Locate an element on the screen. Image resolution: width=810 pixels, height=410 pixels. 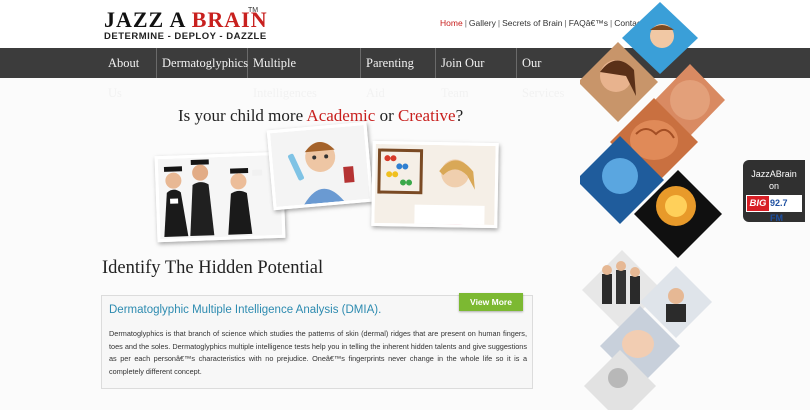
top-link-gallery: Gallery is located at coordinates (482, 23).